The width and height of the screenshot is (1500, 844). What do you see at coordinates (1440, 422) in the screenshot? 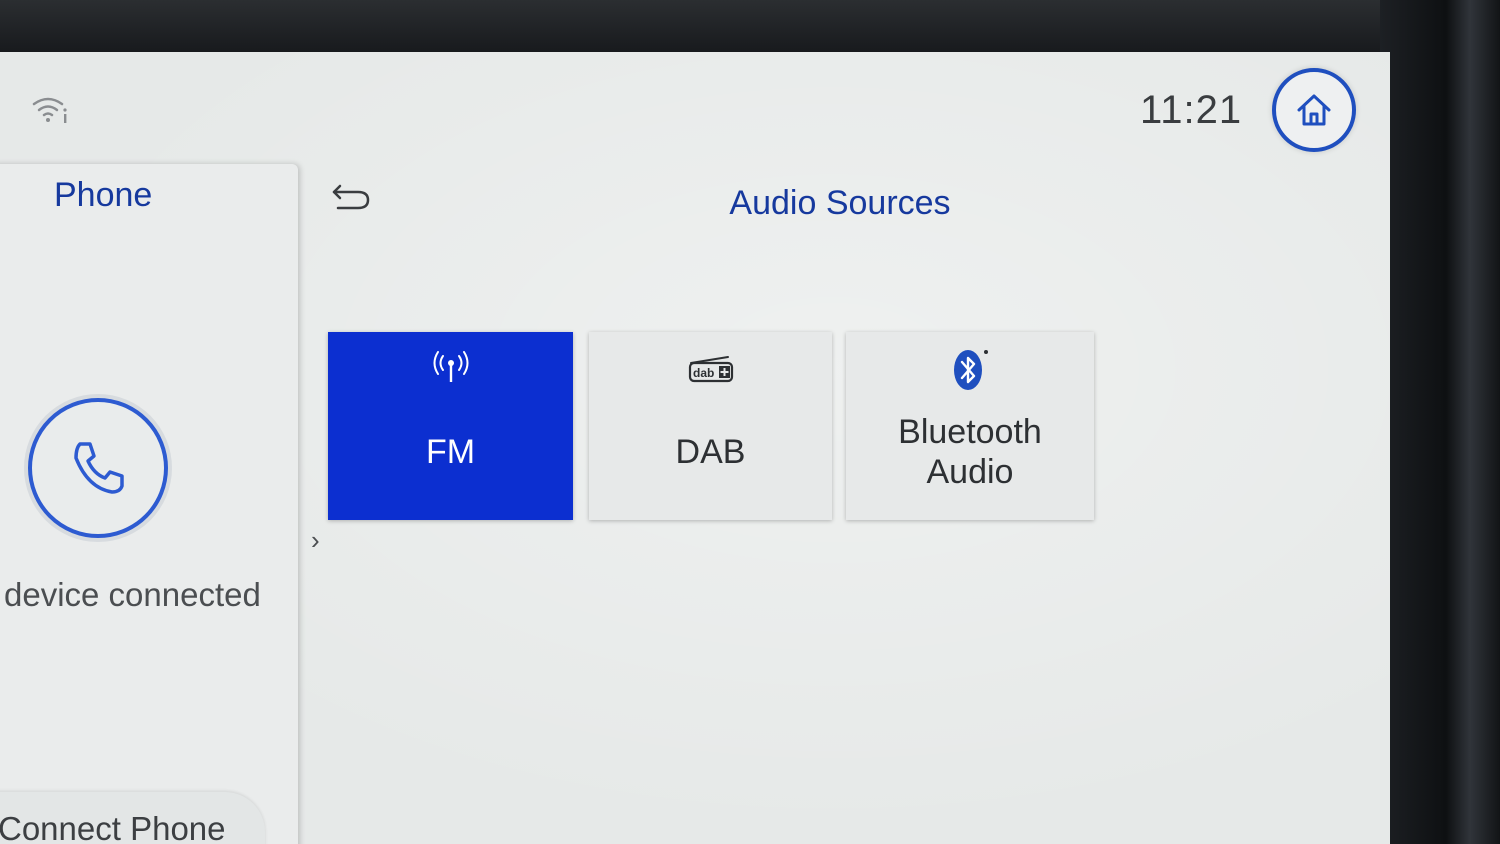
I see `display-bezel-side` at bounding box center [1440, 422].